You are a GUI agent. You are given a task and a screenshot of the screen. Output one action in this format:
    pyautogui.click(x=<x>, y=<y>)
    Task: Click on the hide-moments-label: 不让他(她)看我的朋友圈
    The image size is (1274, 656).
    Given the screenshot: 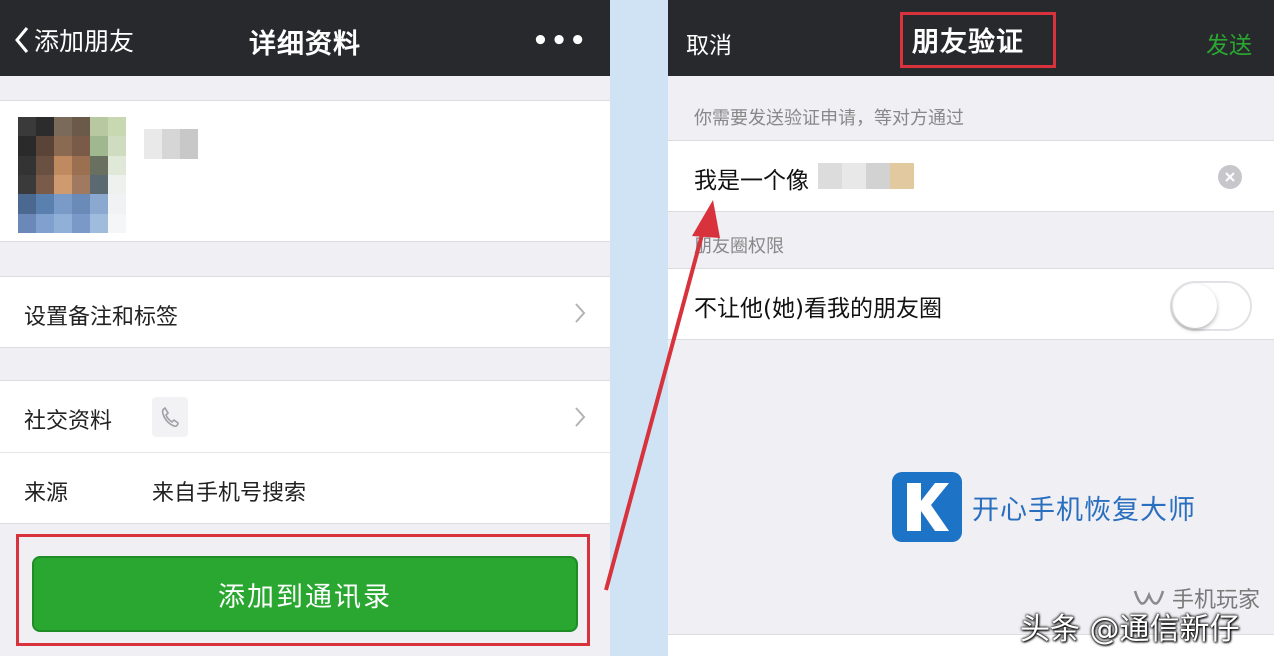 What is the action you would take?
    pyautogui.click(x=818, y=309)
    